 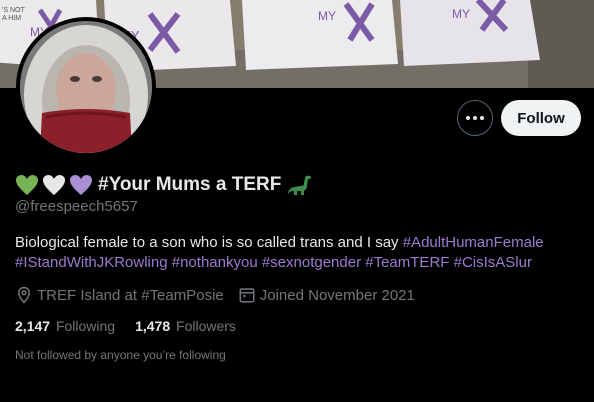 I want to click on followers-count: 1,478, so click(x=153, y=326).